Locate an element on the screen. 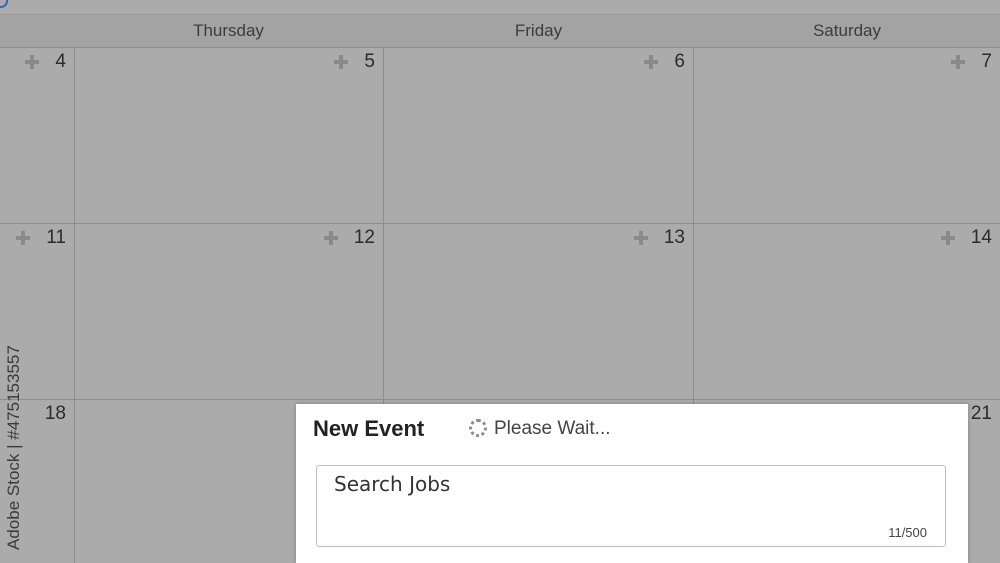  top-toolbar is located at coordinates (500, 7).